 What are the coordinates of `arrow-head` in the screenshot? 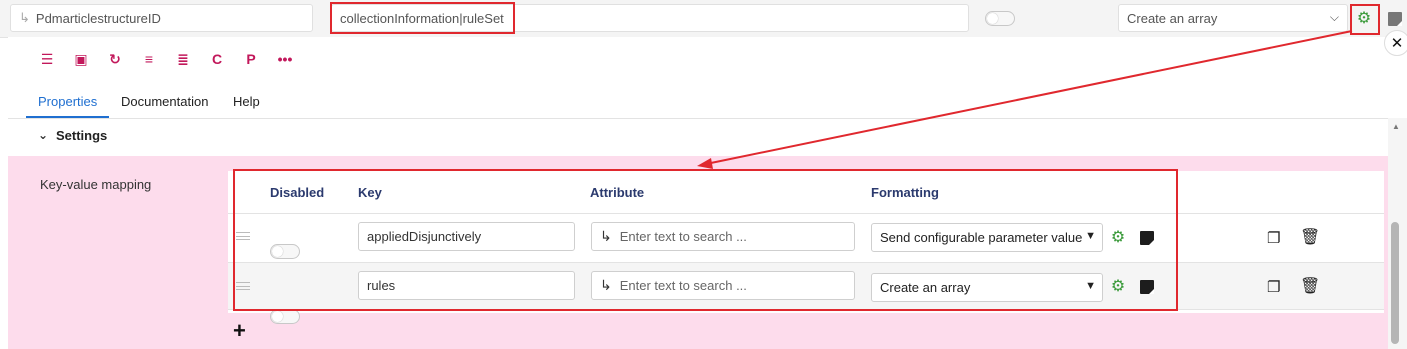 It's located at (705, 163).